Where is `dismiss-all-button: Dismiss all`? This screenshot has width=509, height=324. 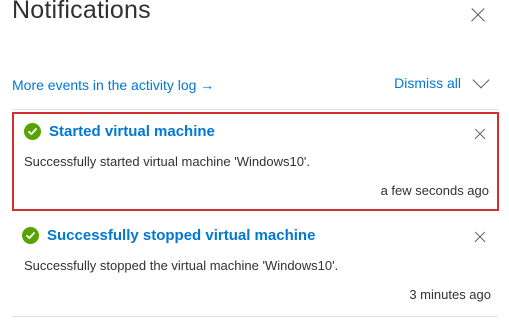 dismiss-all-button: Dismiss all is located at coordinates (442, 81).